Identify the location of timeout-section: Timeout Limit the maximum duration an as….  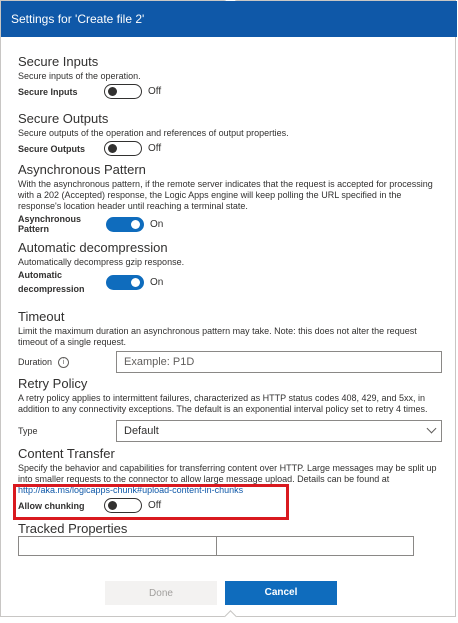
(230, 341).